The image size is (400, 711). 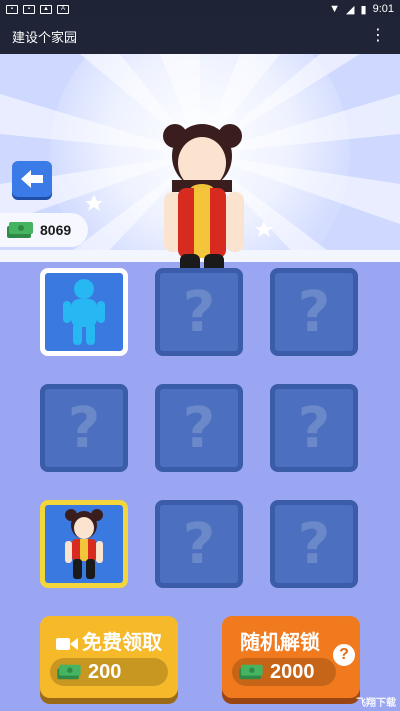 What do you see at coordinates (105, 671) in the screenshot?
I see `free-claim-amount: 200` at bounding box center [105, 671].